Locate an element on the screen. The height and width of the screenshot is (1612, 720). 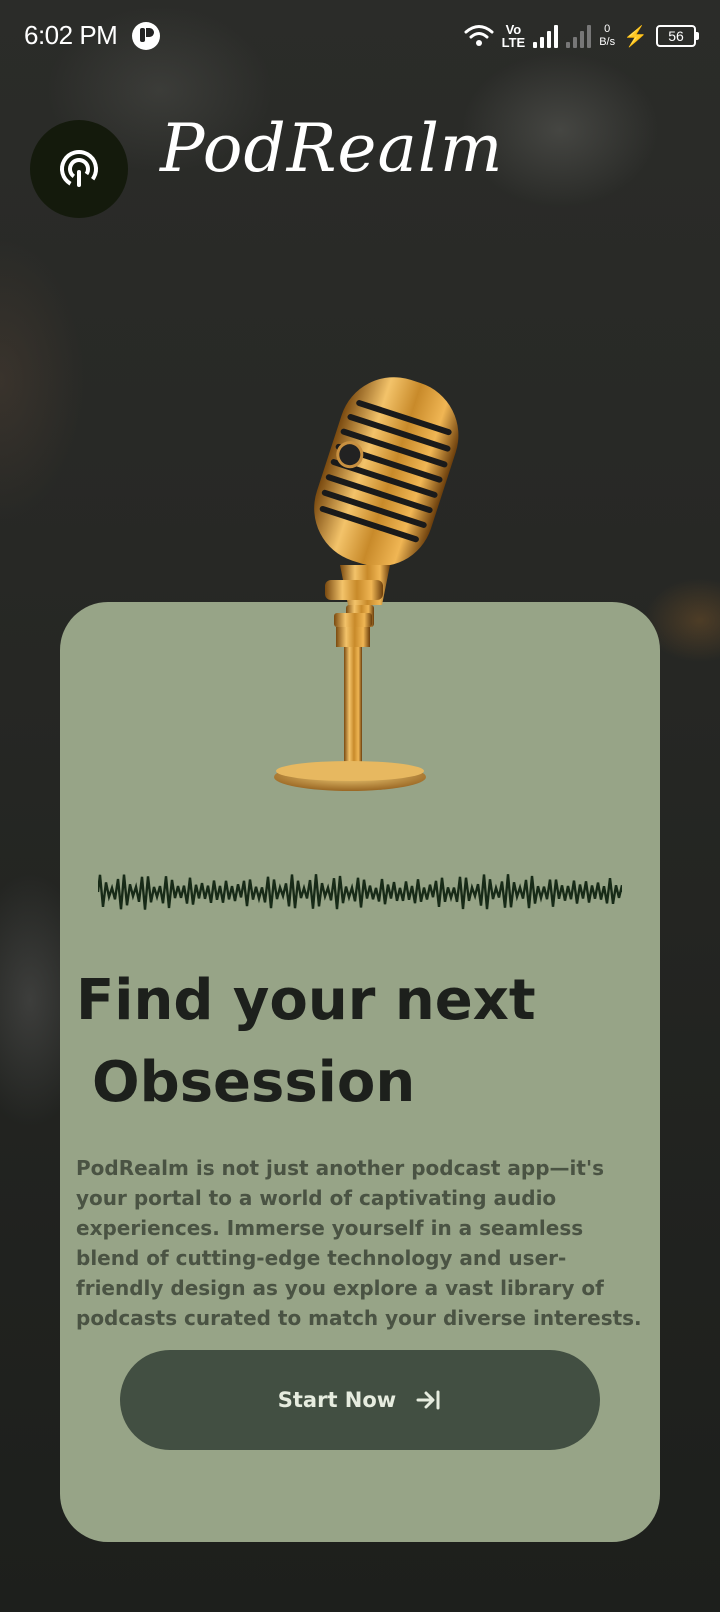
signal-secondary-icon is located at coordinates (579, 36).